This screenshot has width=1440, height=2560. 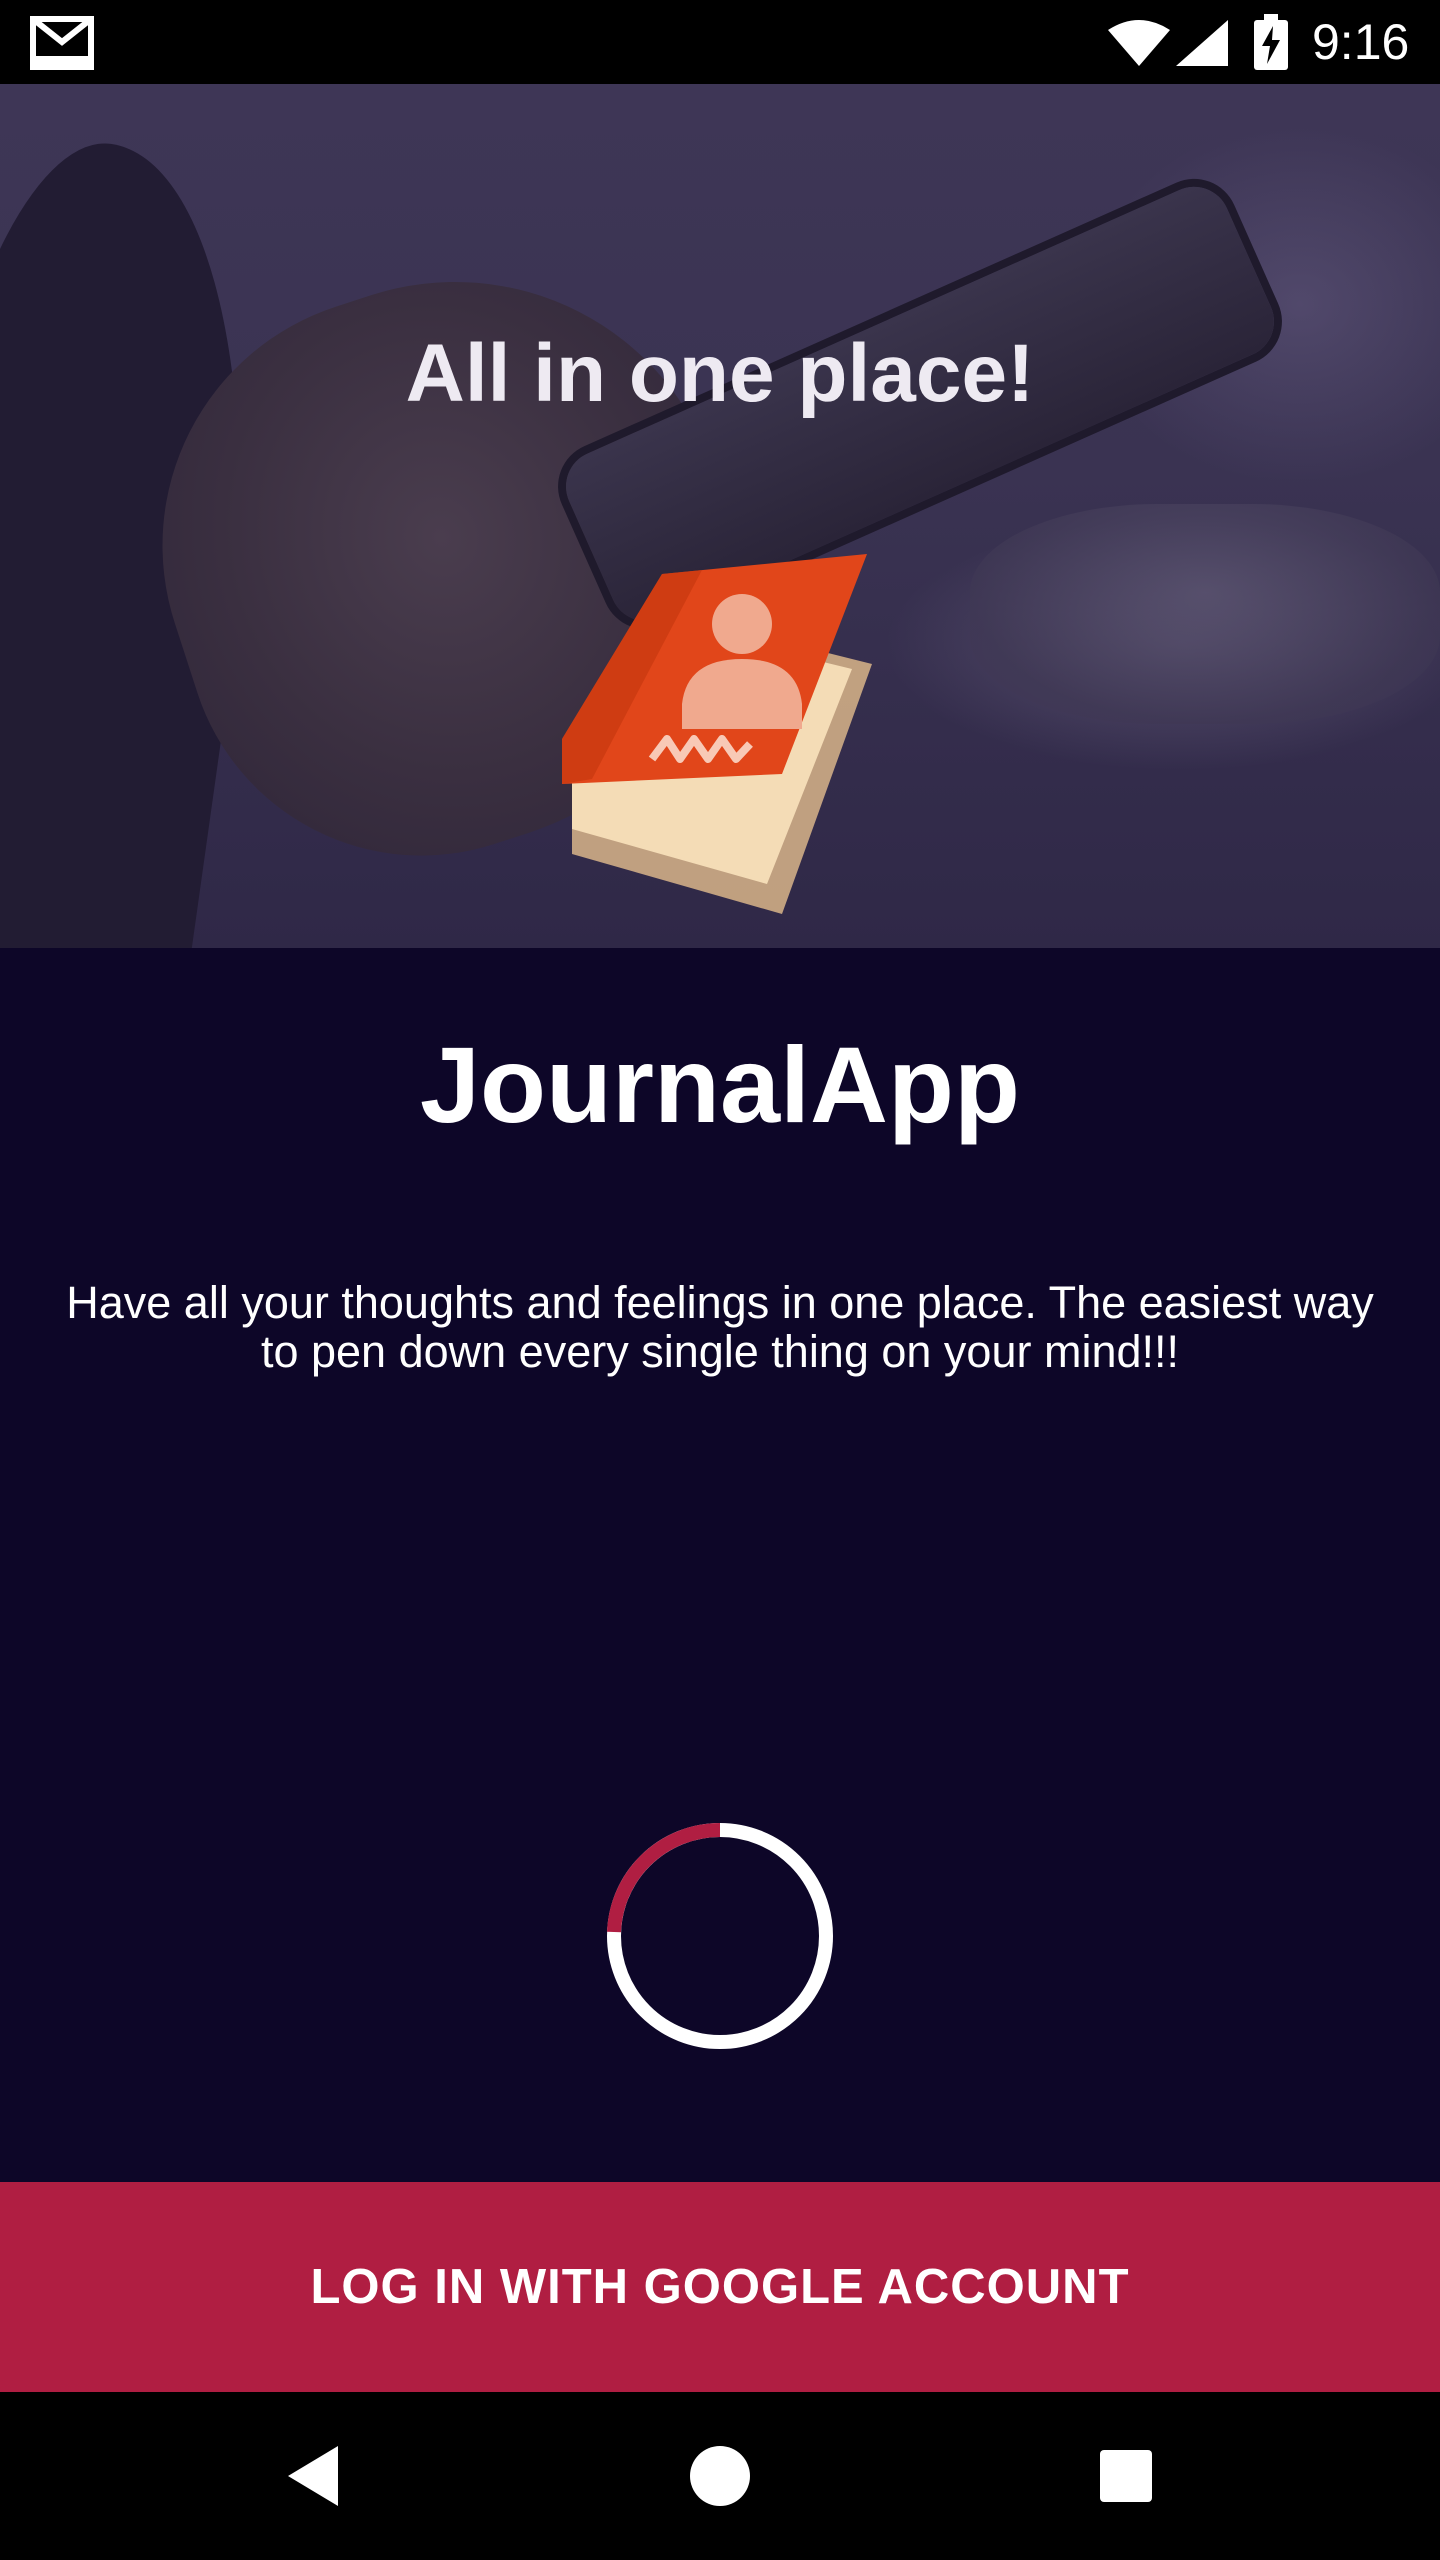 I want to click on google-login-button: LOG IN WITH GOOGLE ACCOUNT, so click(x=720, y=2287).